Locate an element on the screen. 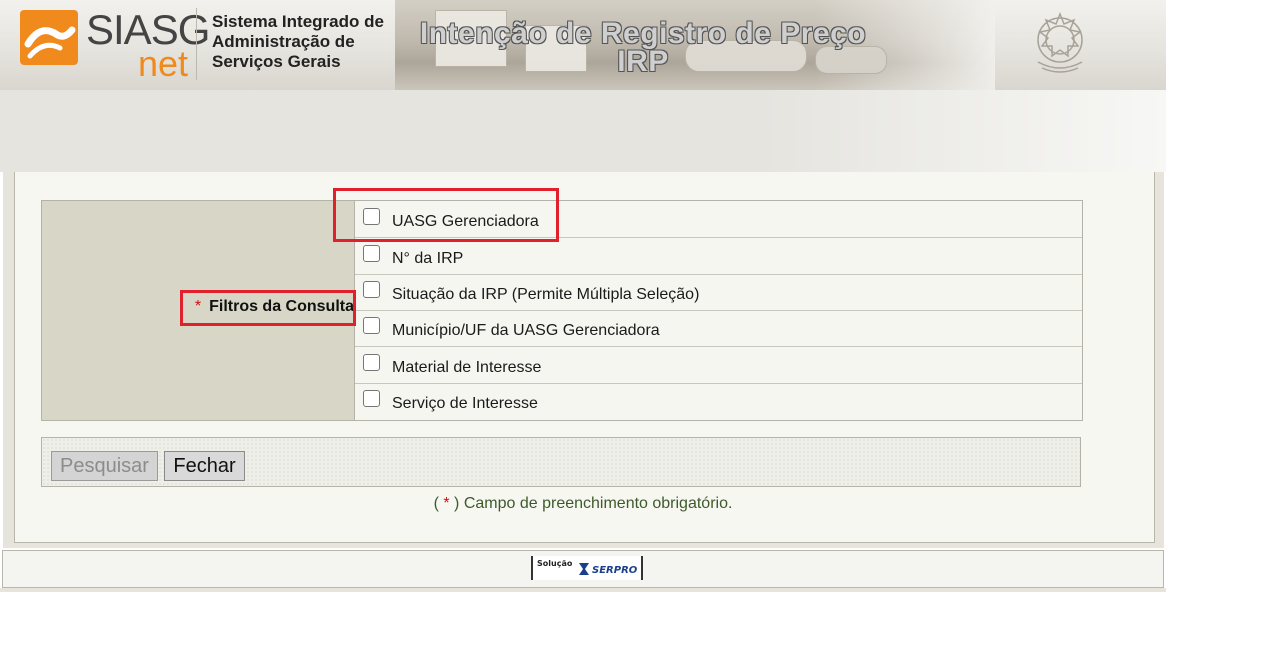  system-name-line: Sistema Integrado de is located at coordinates (298, 21).